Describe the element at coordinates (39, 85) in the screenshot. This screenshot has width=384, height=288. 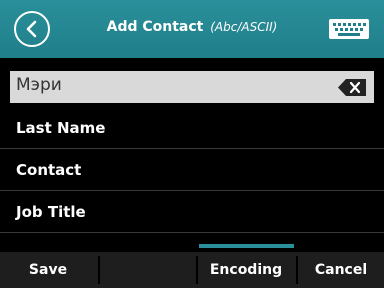
I see `name-input-value: Мэри` at that location.